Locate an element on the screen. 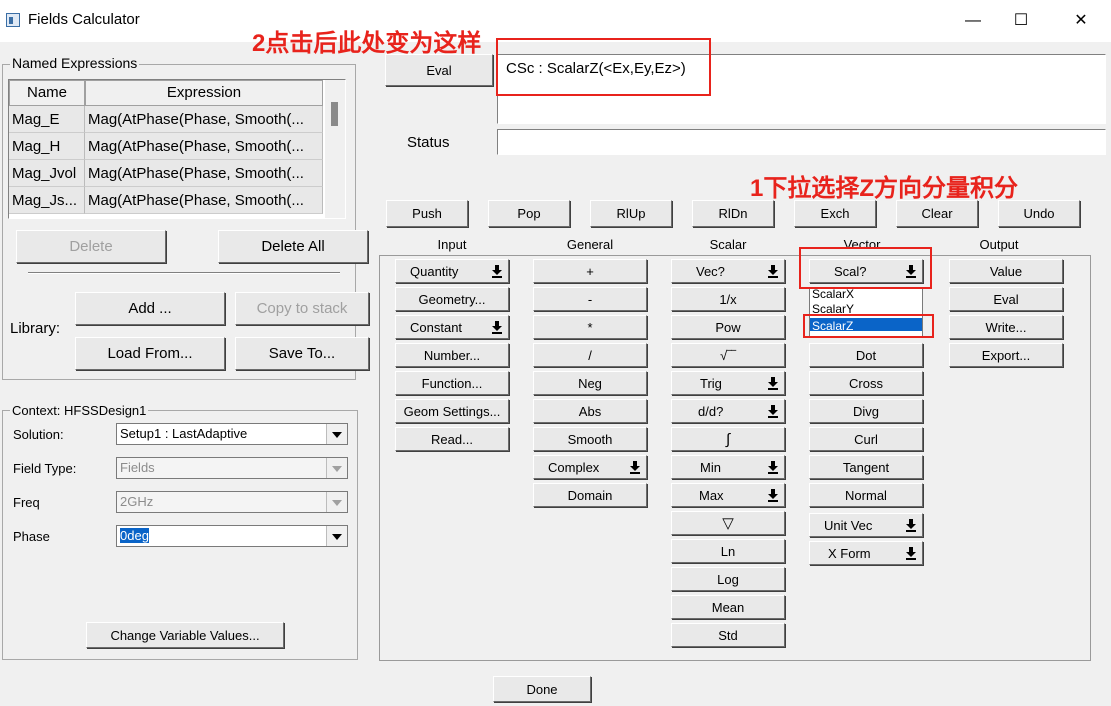  sqrt-button: √‾‾ is located at coordinates (728, 355).